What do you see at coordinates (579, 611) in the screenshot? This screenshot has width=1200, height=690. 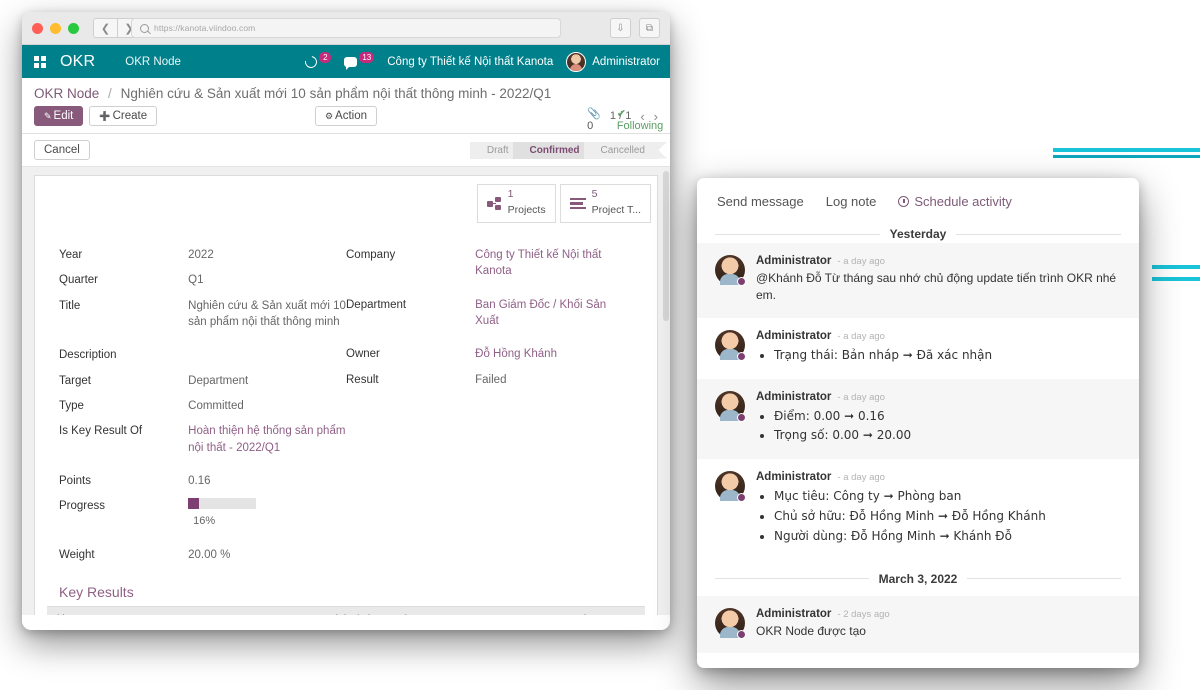 I see `col-result: Result` at bounding box center [579, 611].